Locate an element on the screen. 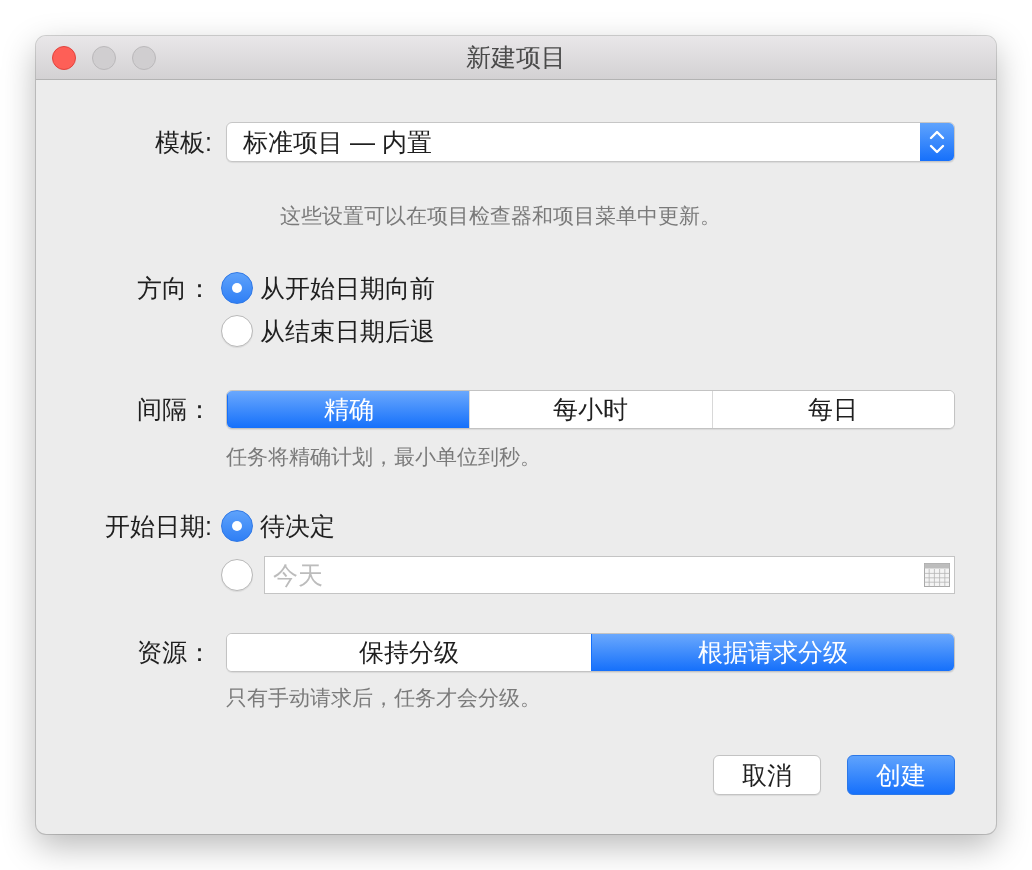 The image size is (1032, 870). close-button is located at coordinates (64, 57).